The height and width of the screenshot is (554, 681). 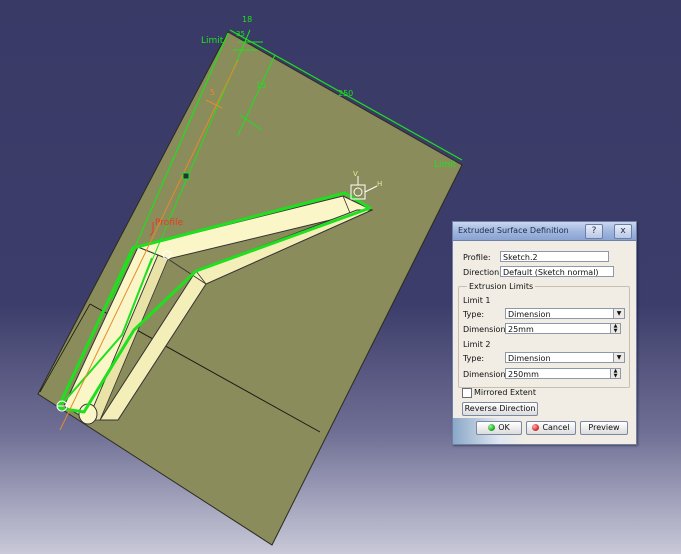 I want to click on cancel-button: Cancel, so click(x=551, y=428).